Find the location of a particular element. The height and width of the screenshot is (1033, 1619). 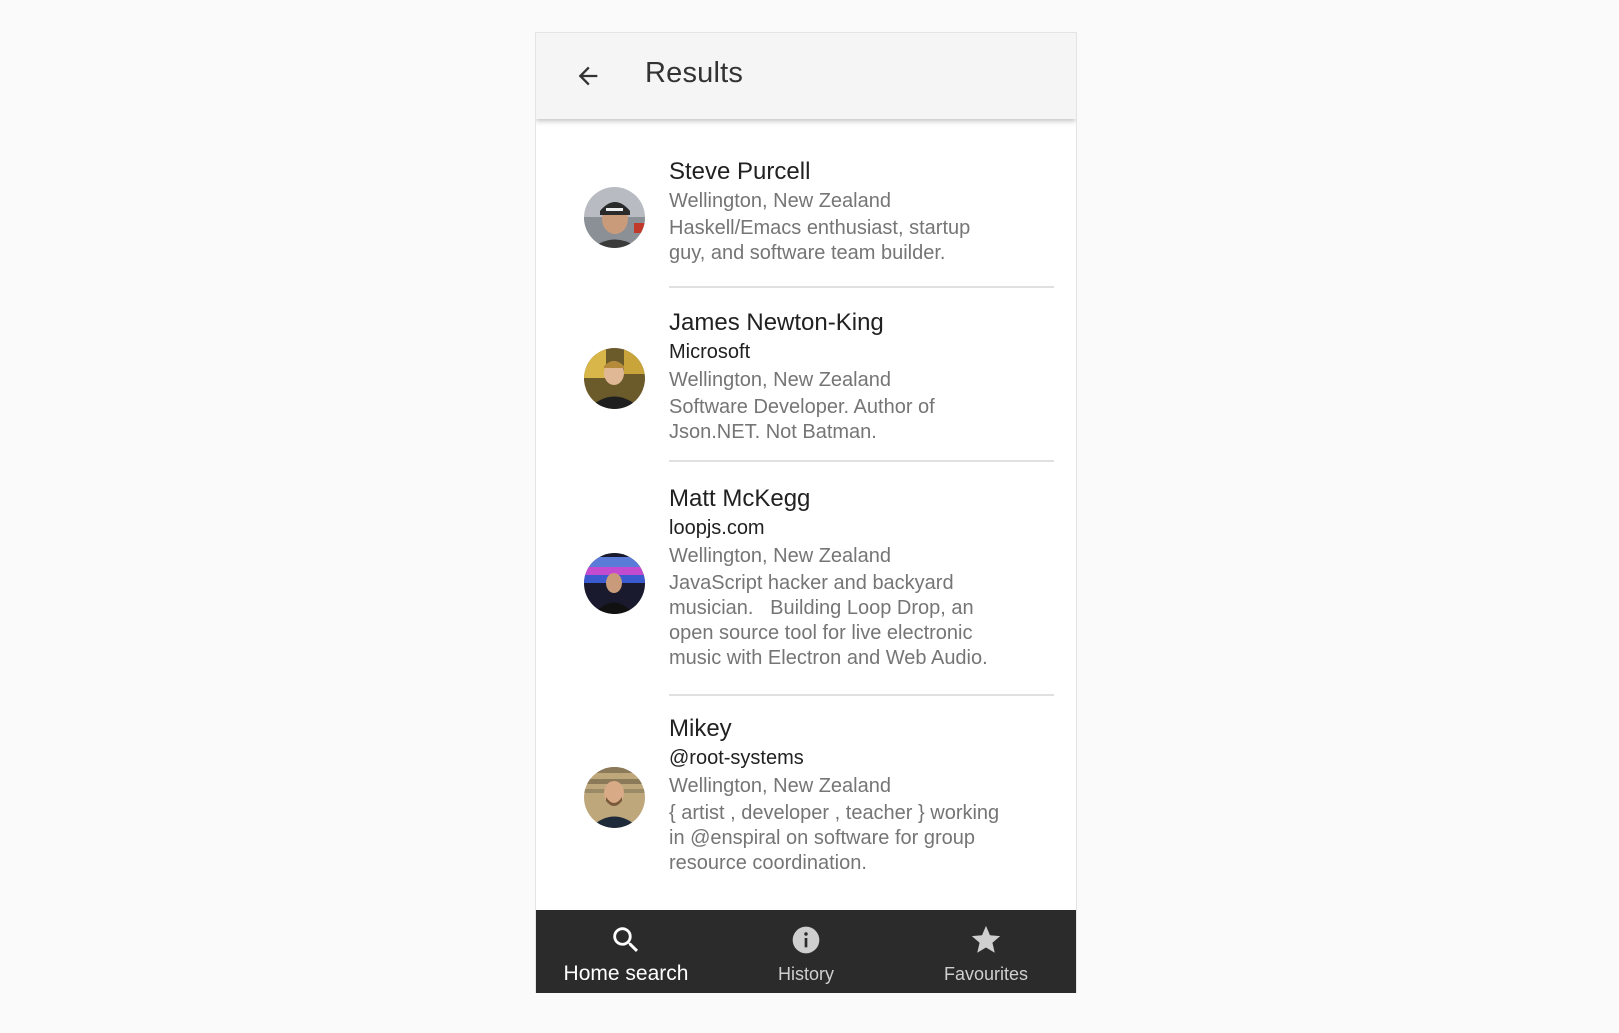

result-name: James Newton-King is located at coordinates (776, 322).